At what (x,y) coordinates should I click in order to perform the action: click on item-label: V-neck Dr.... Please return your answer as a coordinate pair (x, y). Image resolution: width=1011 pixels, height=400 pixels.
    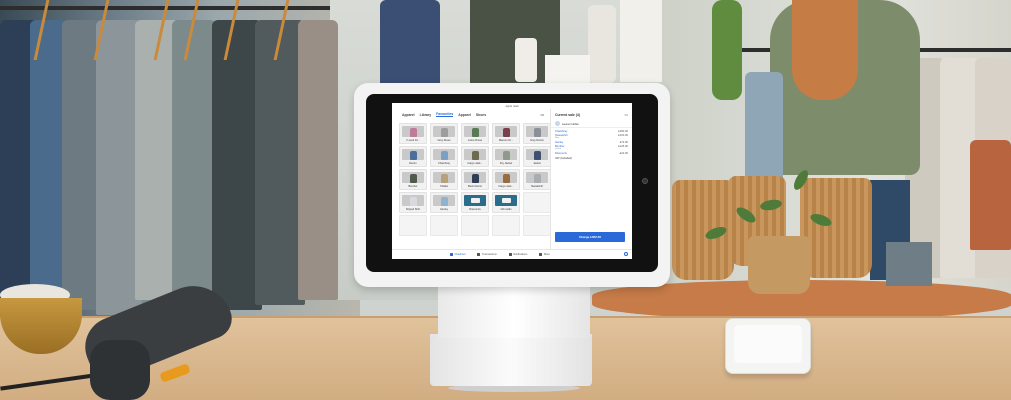
    Looking at the image, I should click on (413, 140).